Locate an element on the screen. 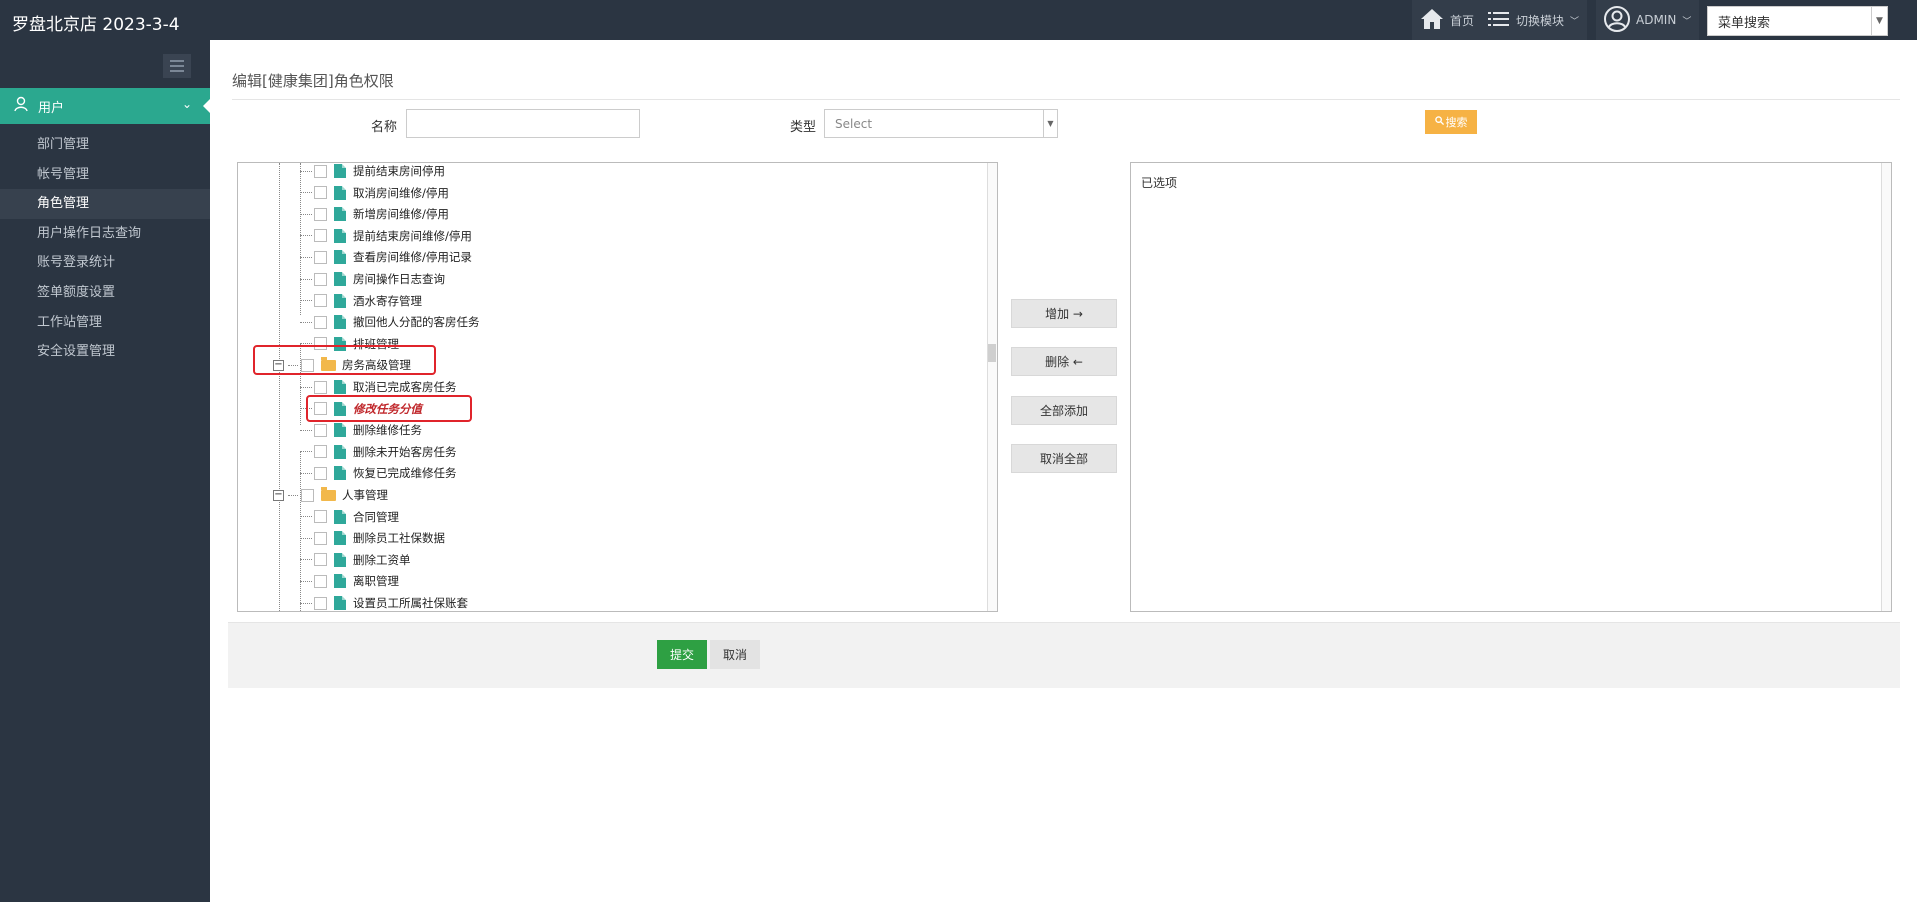  sidebar-item-account: 帐号管理 is located at coordinates (105, 175).